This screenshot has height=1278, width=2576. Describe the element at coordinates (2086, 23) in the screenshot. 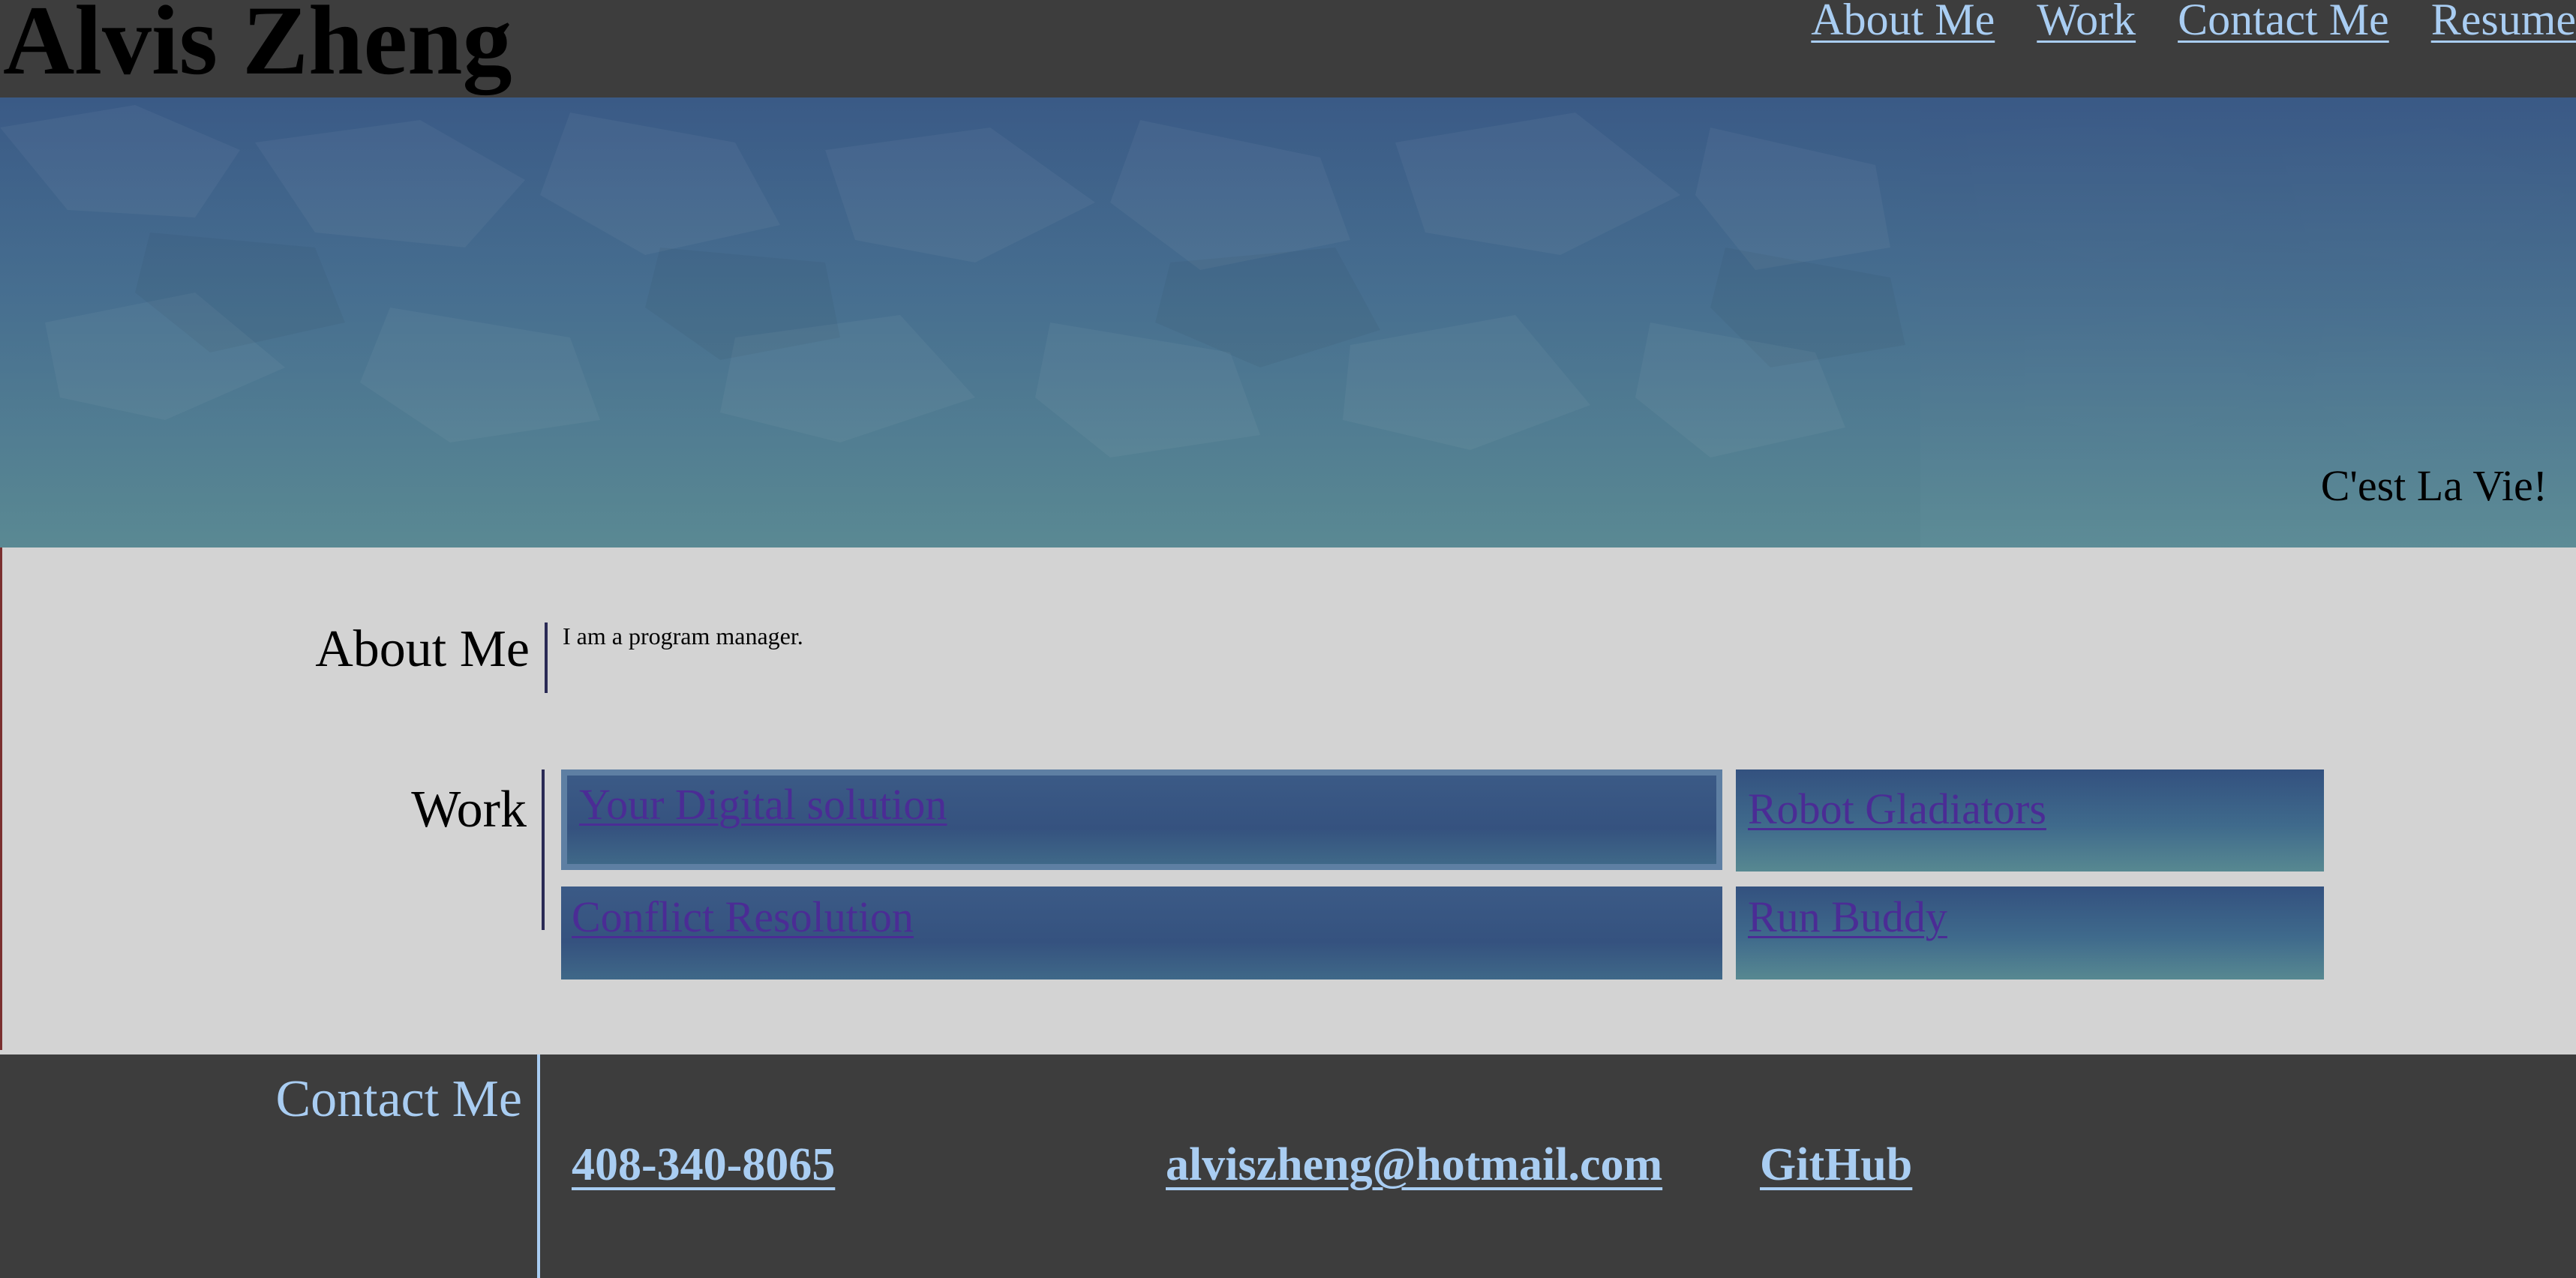

I see `nav-work: Work` at that location.